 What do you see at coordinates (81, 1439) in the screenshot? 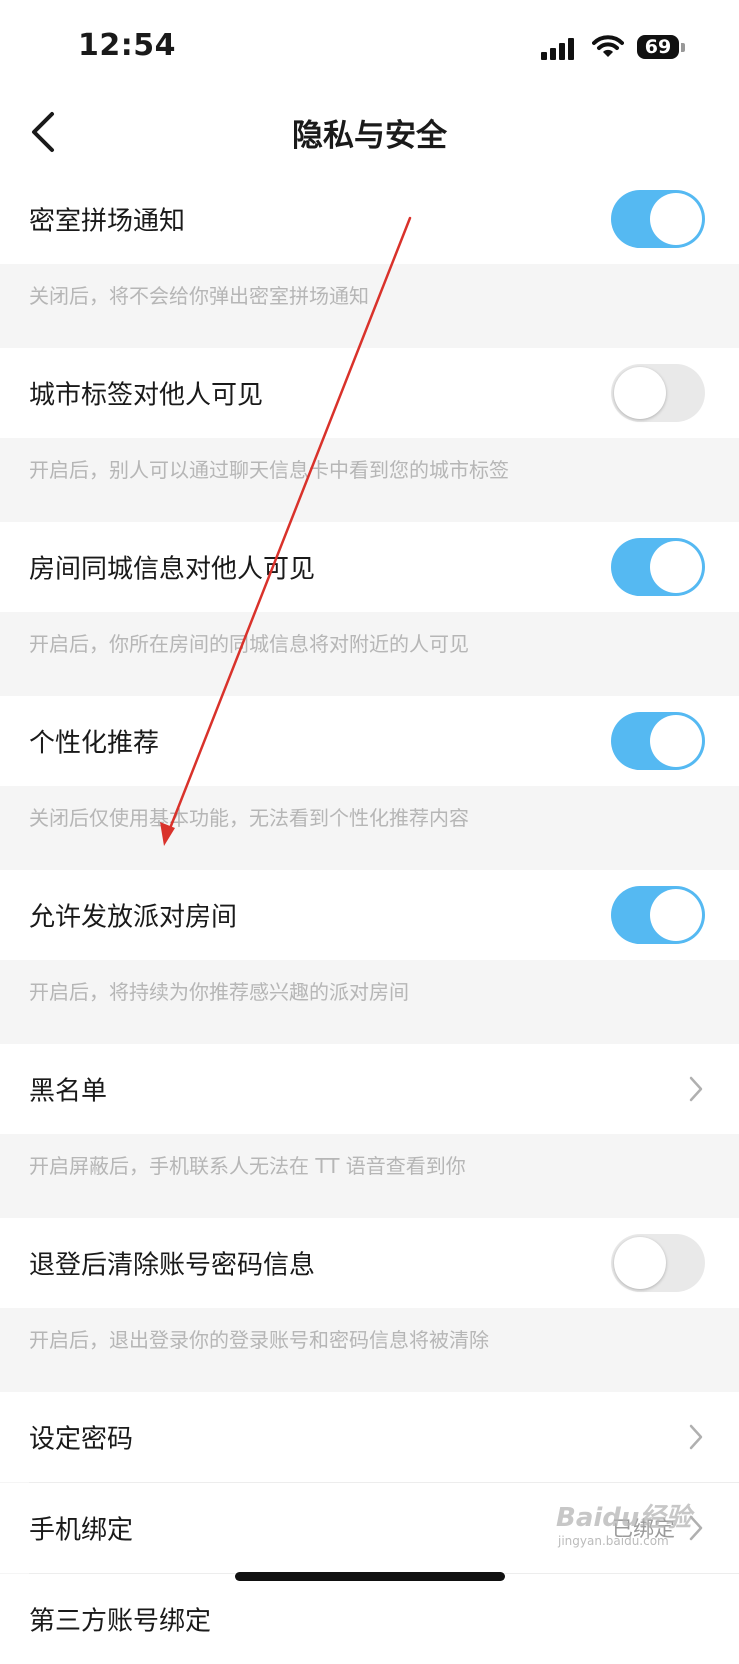
I see `setting-label: 设定密码` at bounding box center [81, 1439].